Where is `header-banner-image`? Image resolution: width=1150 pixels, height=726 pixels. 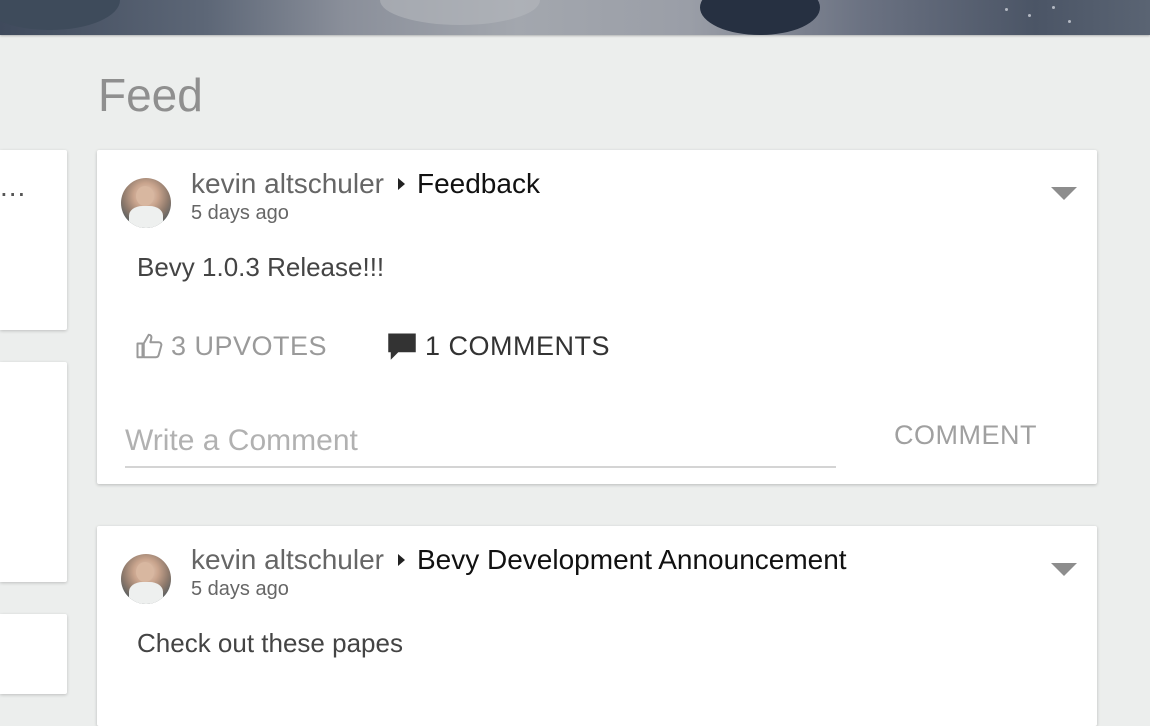
header-banner-image is located at coordinates (575, 17).